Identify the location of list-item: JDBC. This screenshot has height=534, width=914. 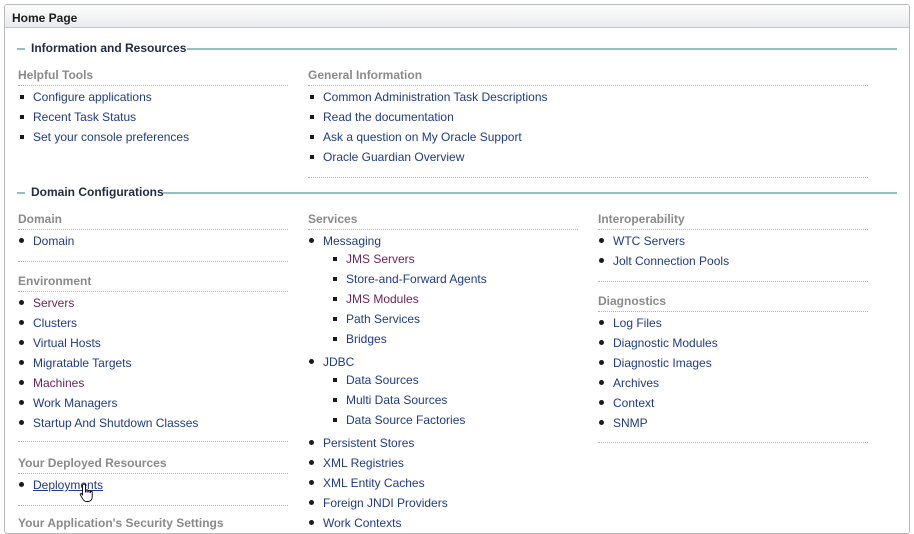
(443, 362).